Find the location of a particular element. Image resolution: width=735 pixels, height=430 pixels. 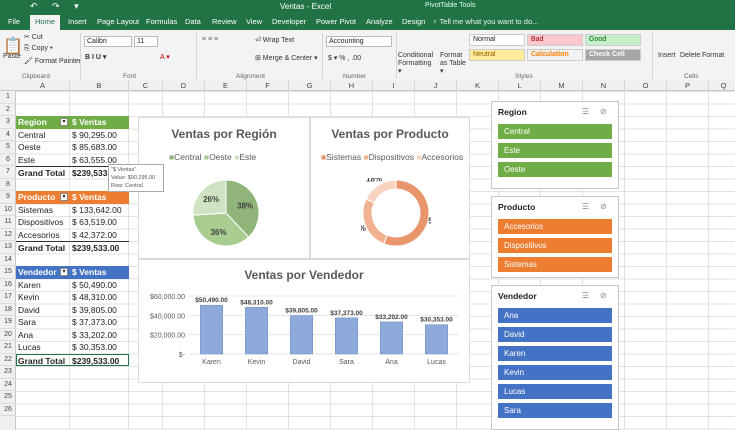

column-header: F is located at coordinates (268, 85).